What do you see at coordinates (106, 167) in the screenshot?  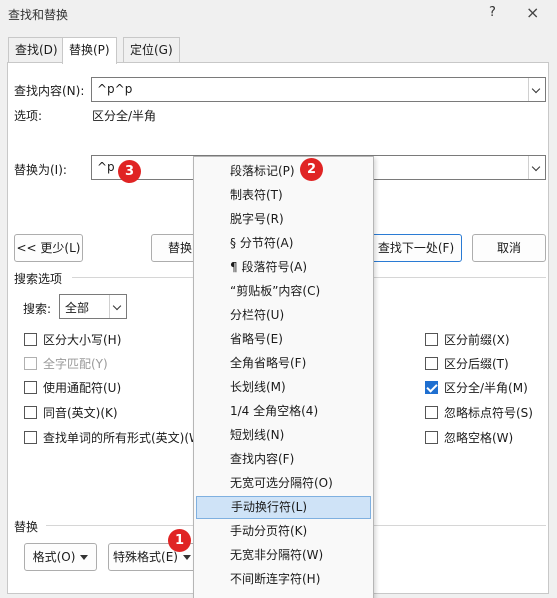 I see `replace-value: ^p` at bounding box center [106, 167].